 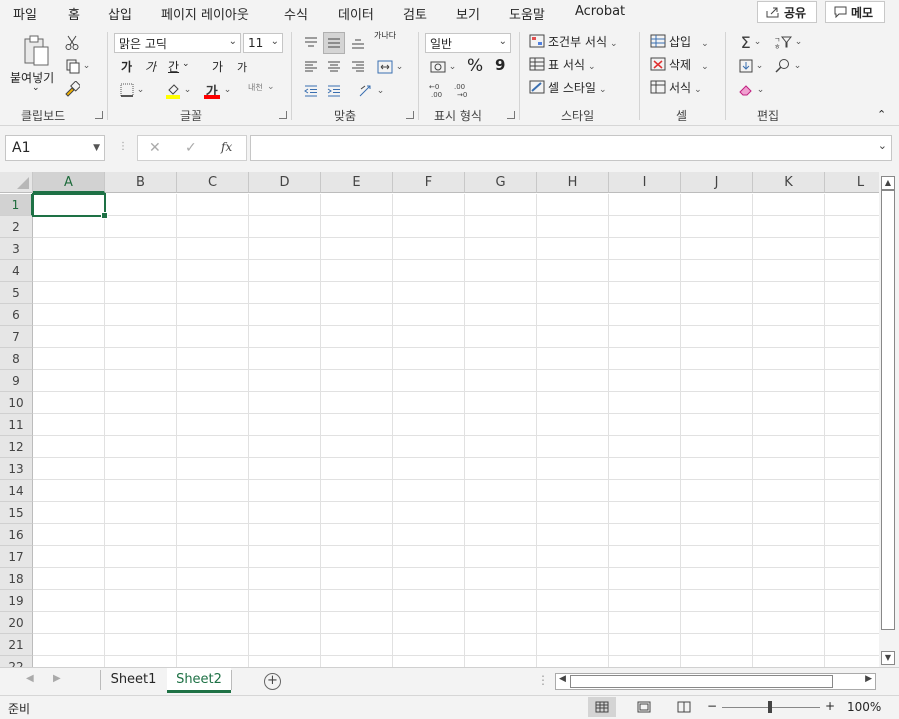 I want to click on expand-formula-icon: ⌄, so click(x=882, y=145).